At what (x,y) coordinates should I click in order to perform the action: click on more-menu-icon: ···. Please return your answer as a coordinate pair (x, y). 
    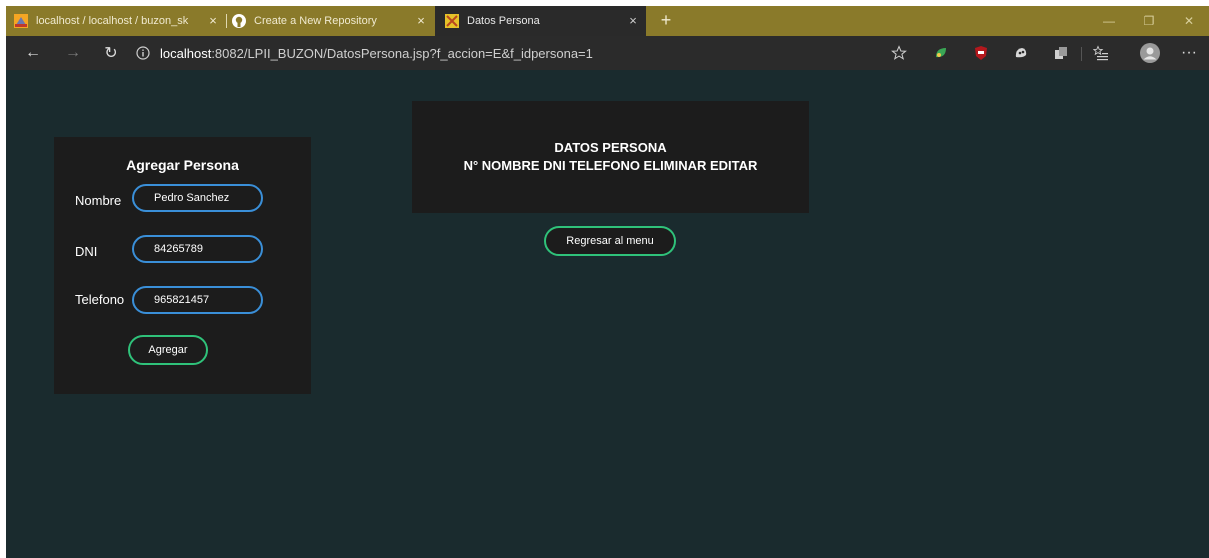
    Looking at the image, I should click on (1189, 53).